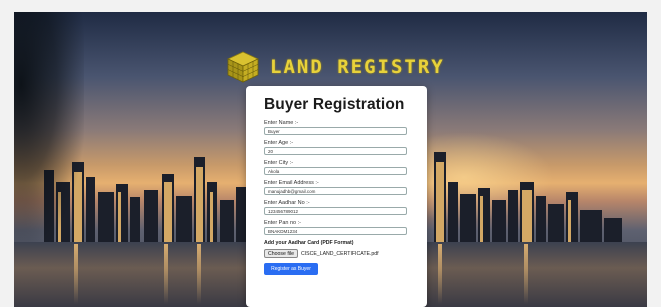  I want to click on name-label: Enter Name :-, so click(281, 123).